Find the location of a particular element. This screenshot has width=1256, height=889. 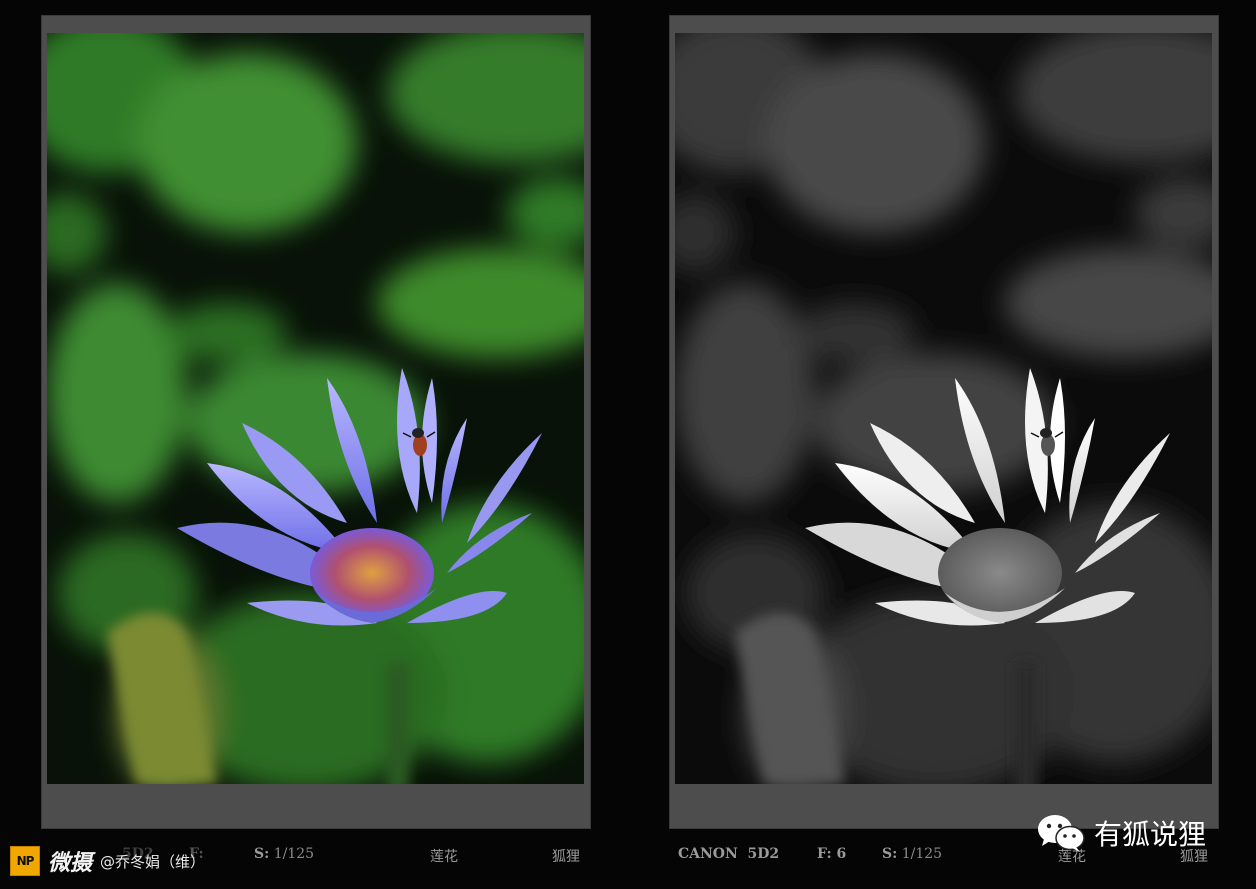

right-shutter-value: 1/125 is located at coordinates (922, 854).